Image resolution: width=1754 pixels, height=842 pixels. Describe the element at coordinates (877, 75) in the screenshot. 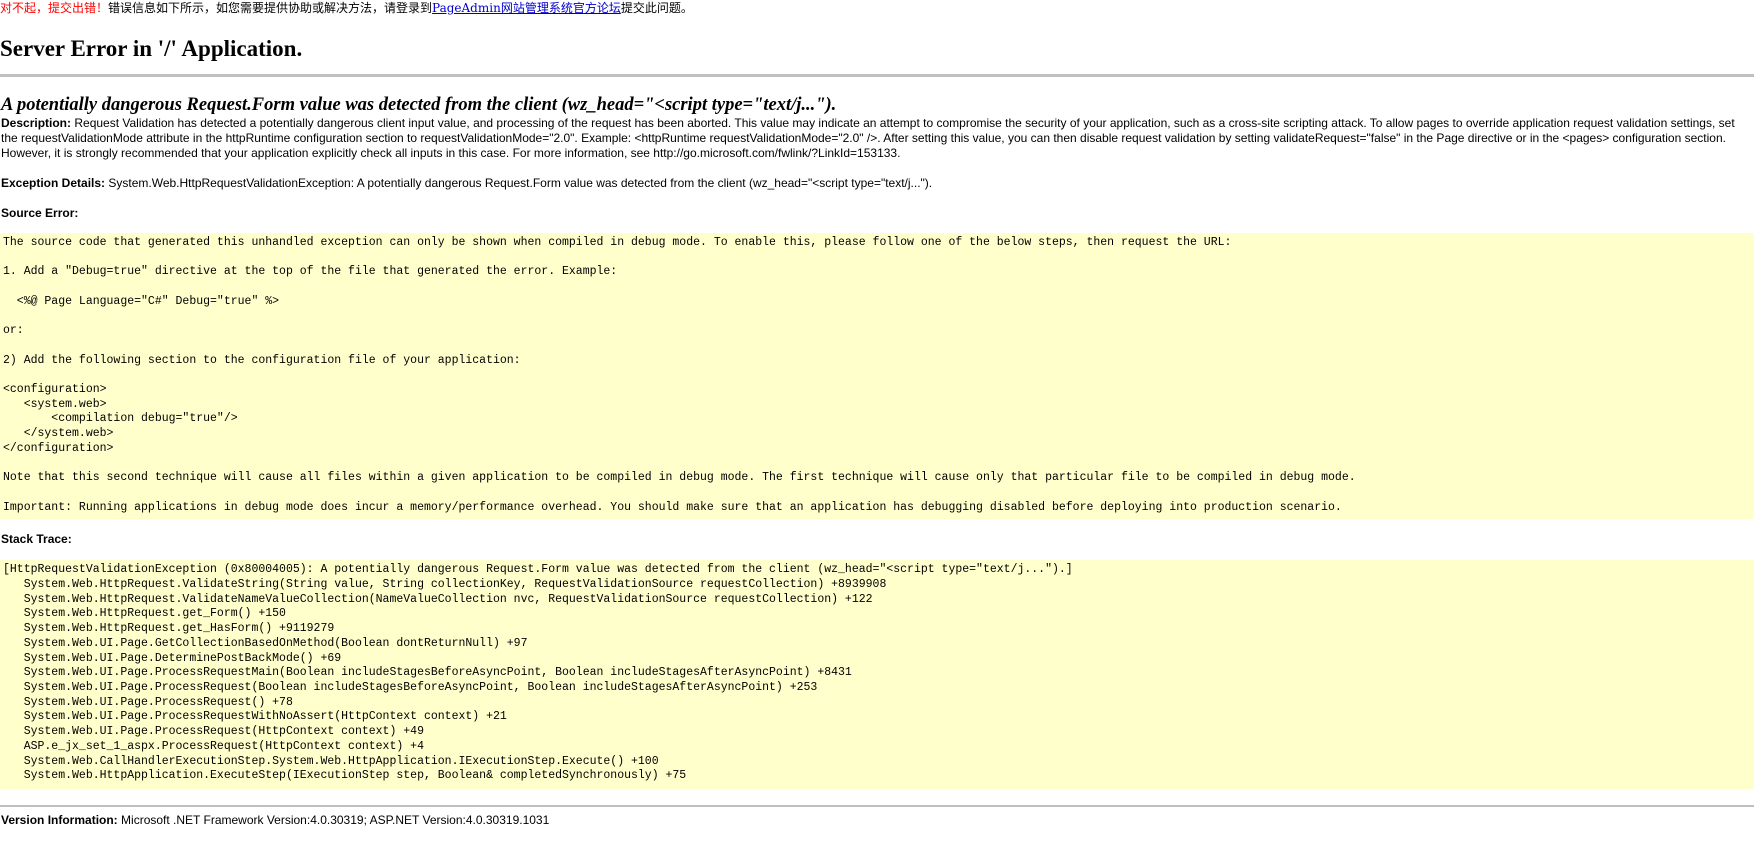

I see `title-divider` at that location.